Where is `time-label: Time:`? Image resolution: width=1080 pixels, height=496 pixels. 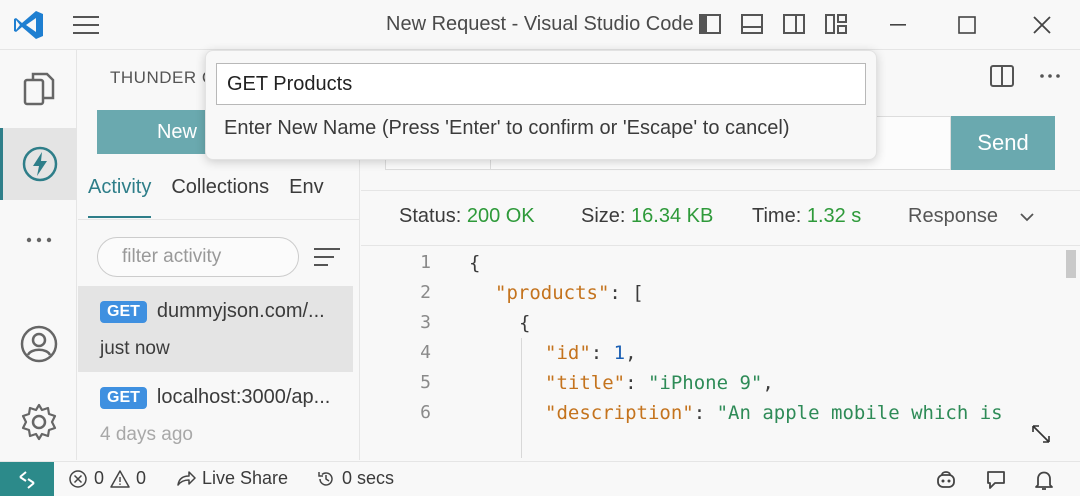 time-label: Time: is located at coordinates (777, 216).